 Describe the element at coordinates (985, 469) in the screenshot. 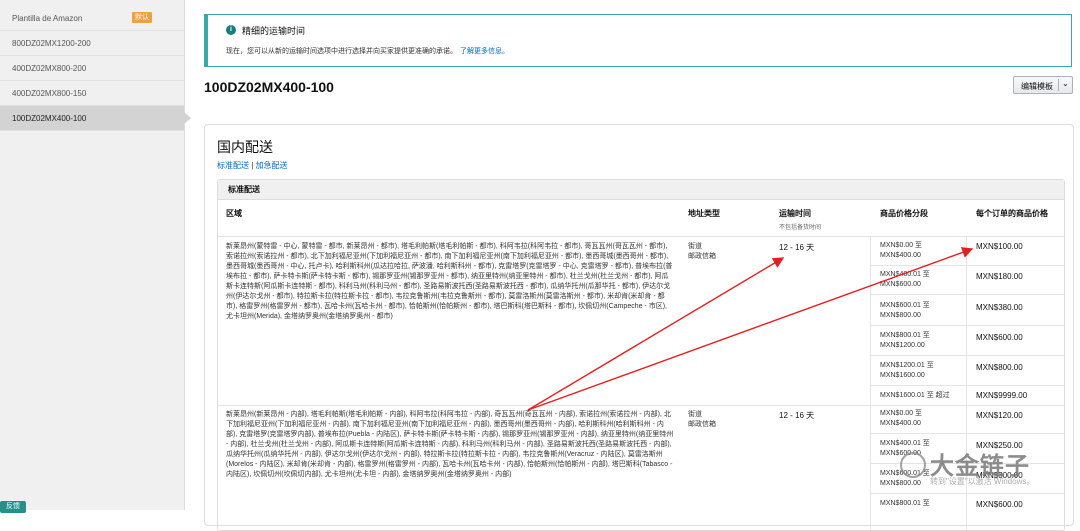

I see `watermark: 大金链子 转到"设置"以激活 Windows。` at that location.